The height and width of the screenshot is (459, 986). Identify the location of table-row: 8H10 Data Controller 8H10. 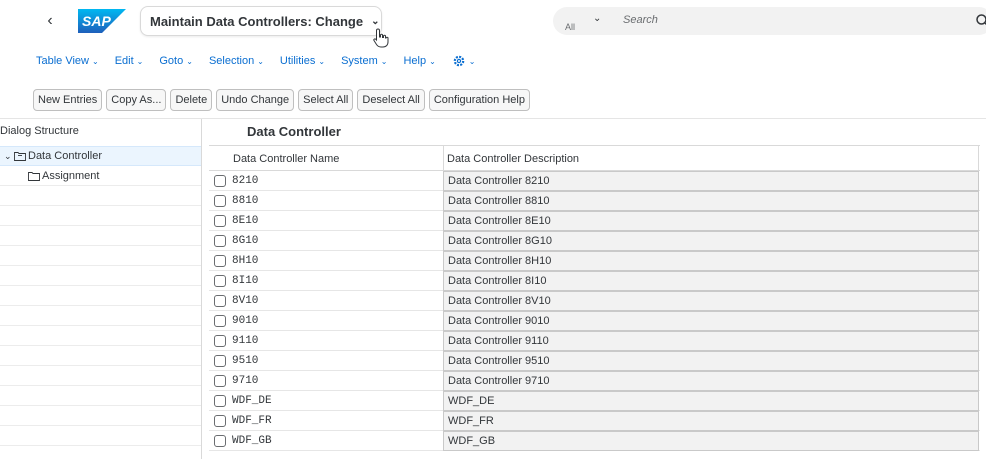
(594, 261).